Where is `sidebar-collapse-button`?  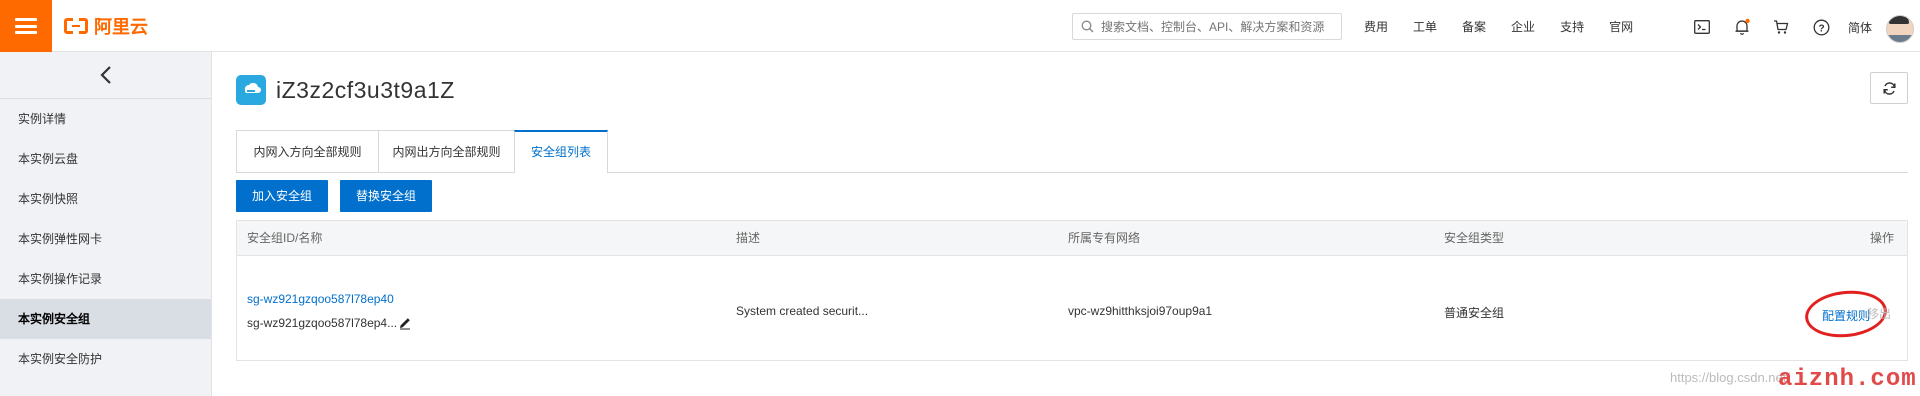 sidebar-collapse-button is located at coordinates (105, 75).